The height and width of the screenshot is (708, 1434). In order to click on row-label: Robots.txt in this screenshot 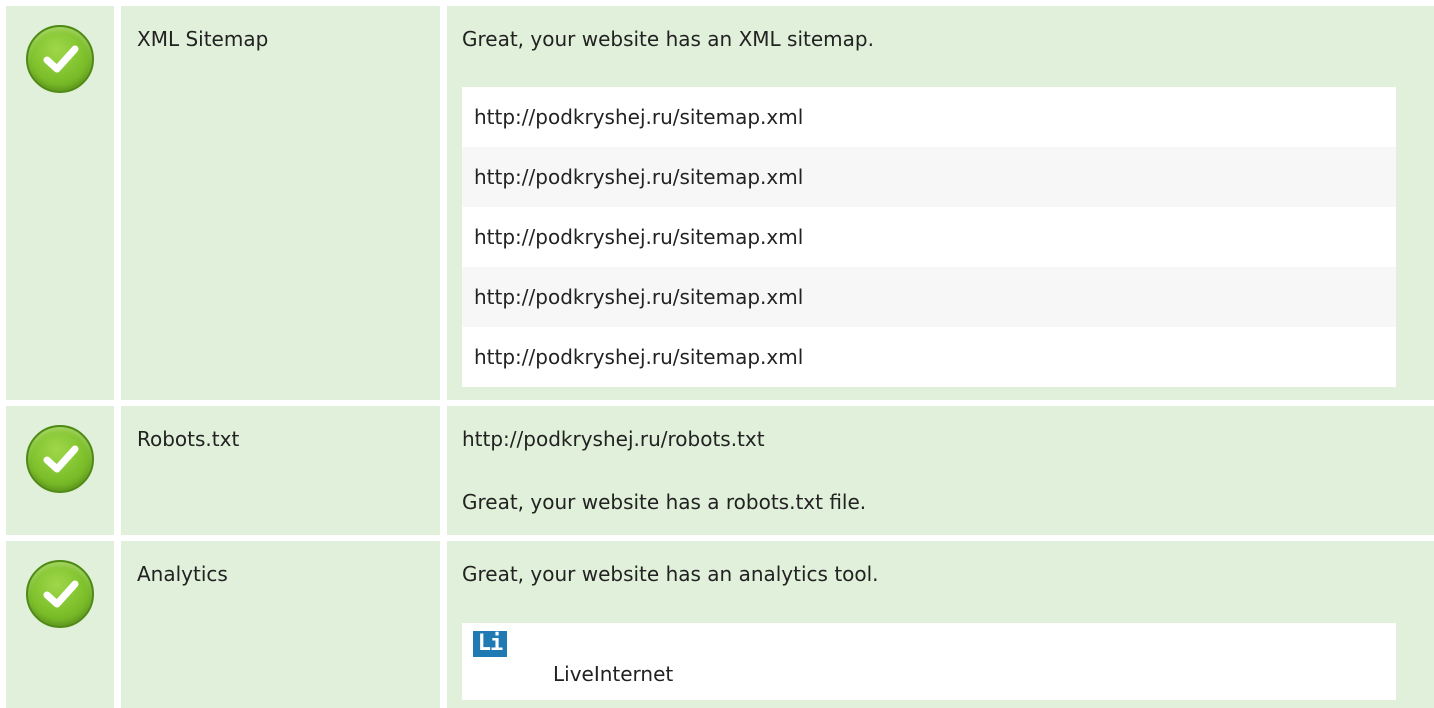, I will do `click(188, 439)`.